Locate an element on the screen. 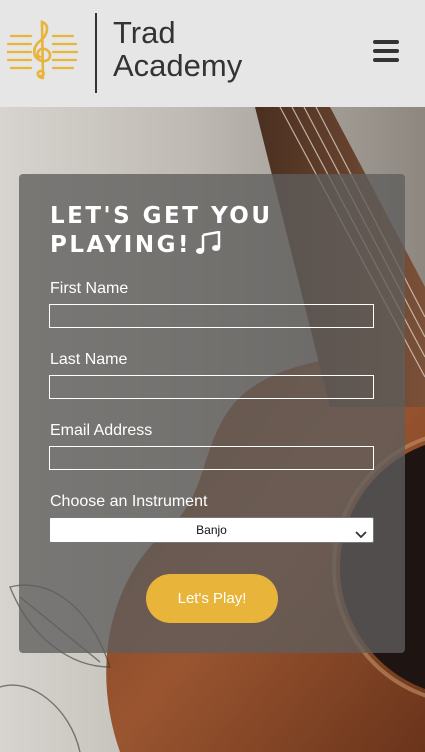  chevron-down-icon is located at coordinates (361, 531).